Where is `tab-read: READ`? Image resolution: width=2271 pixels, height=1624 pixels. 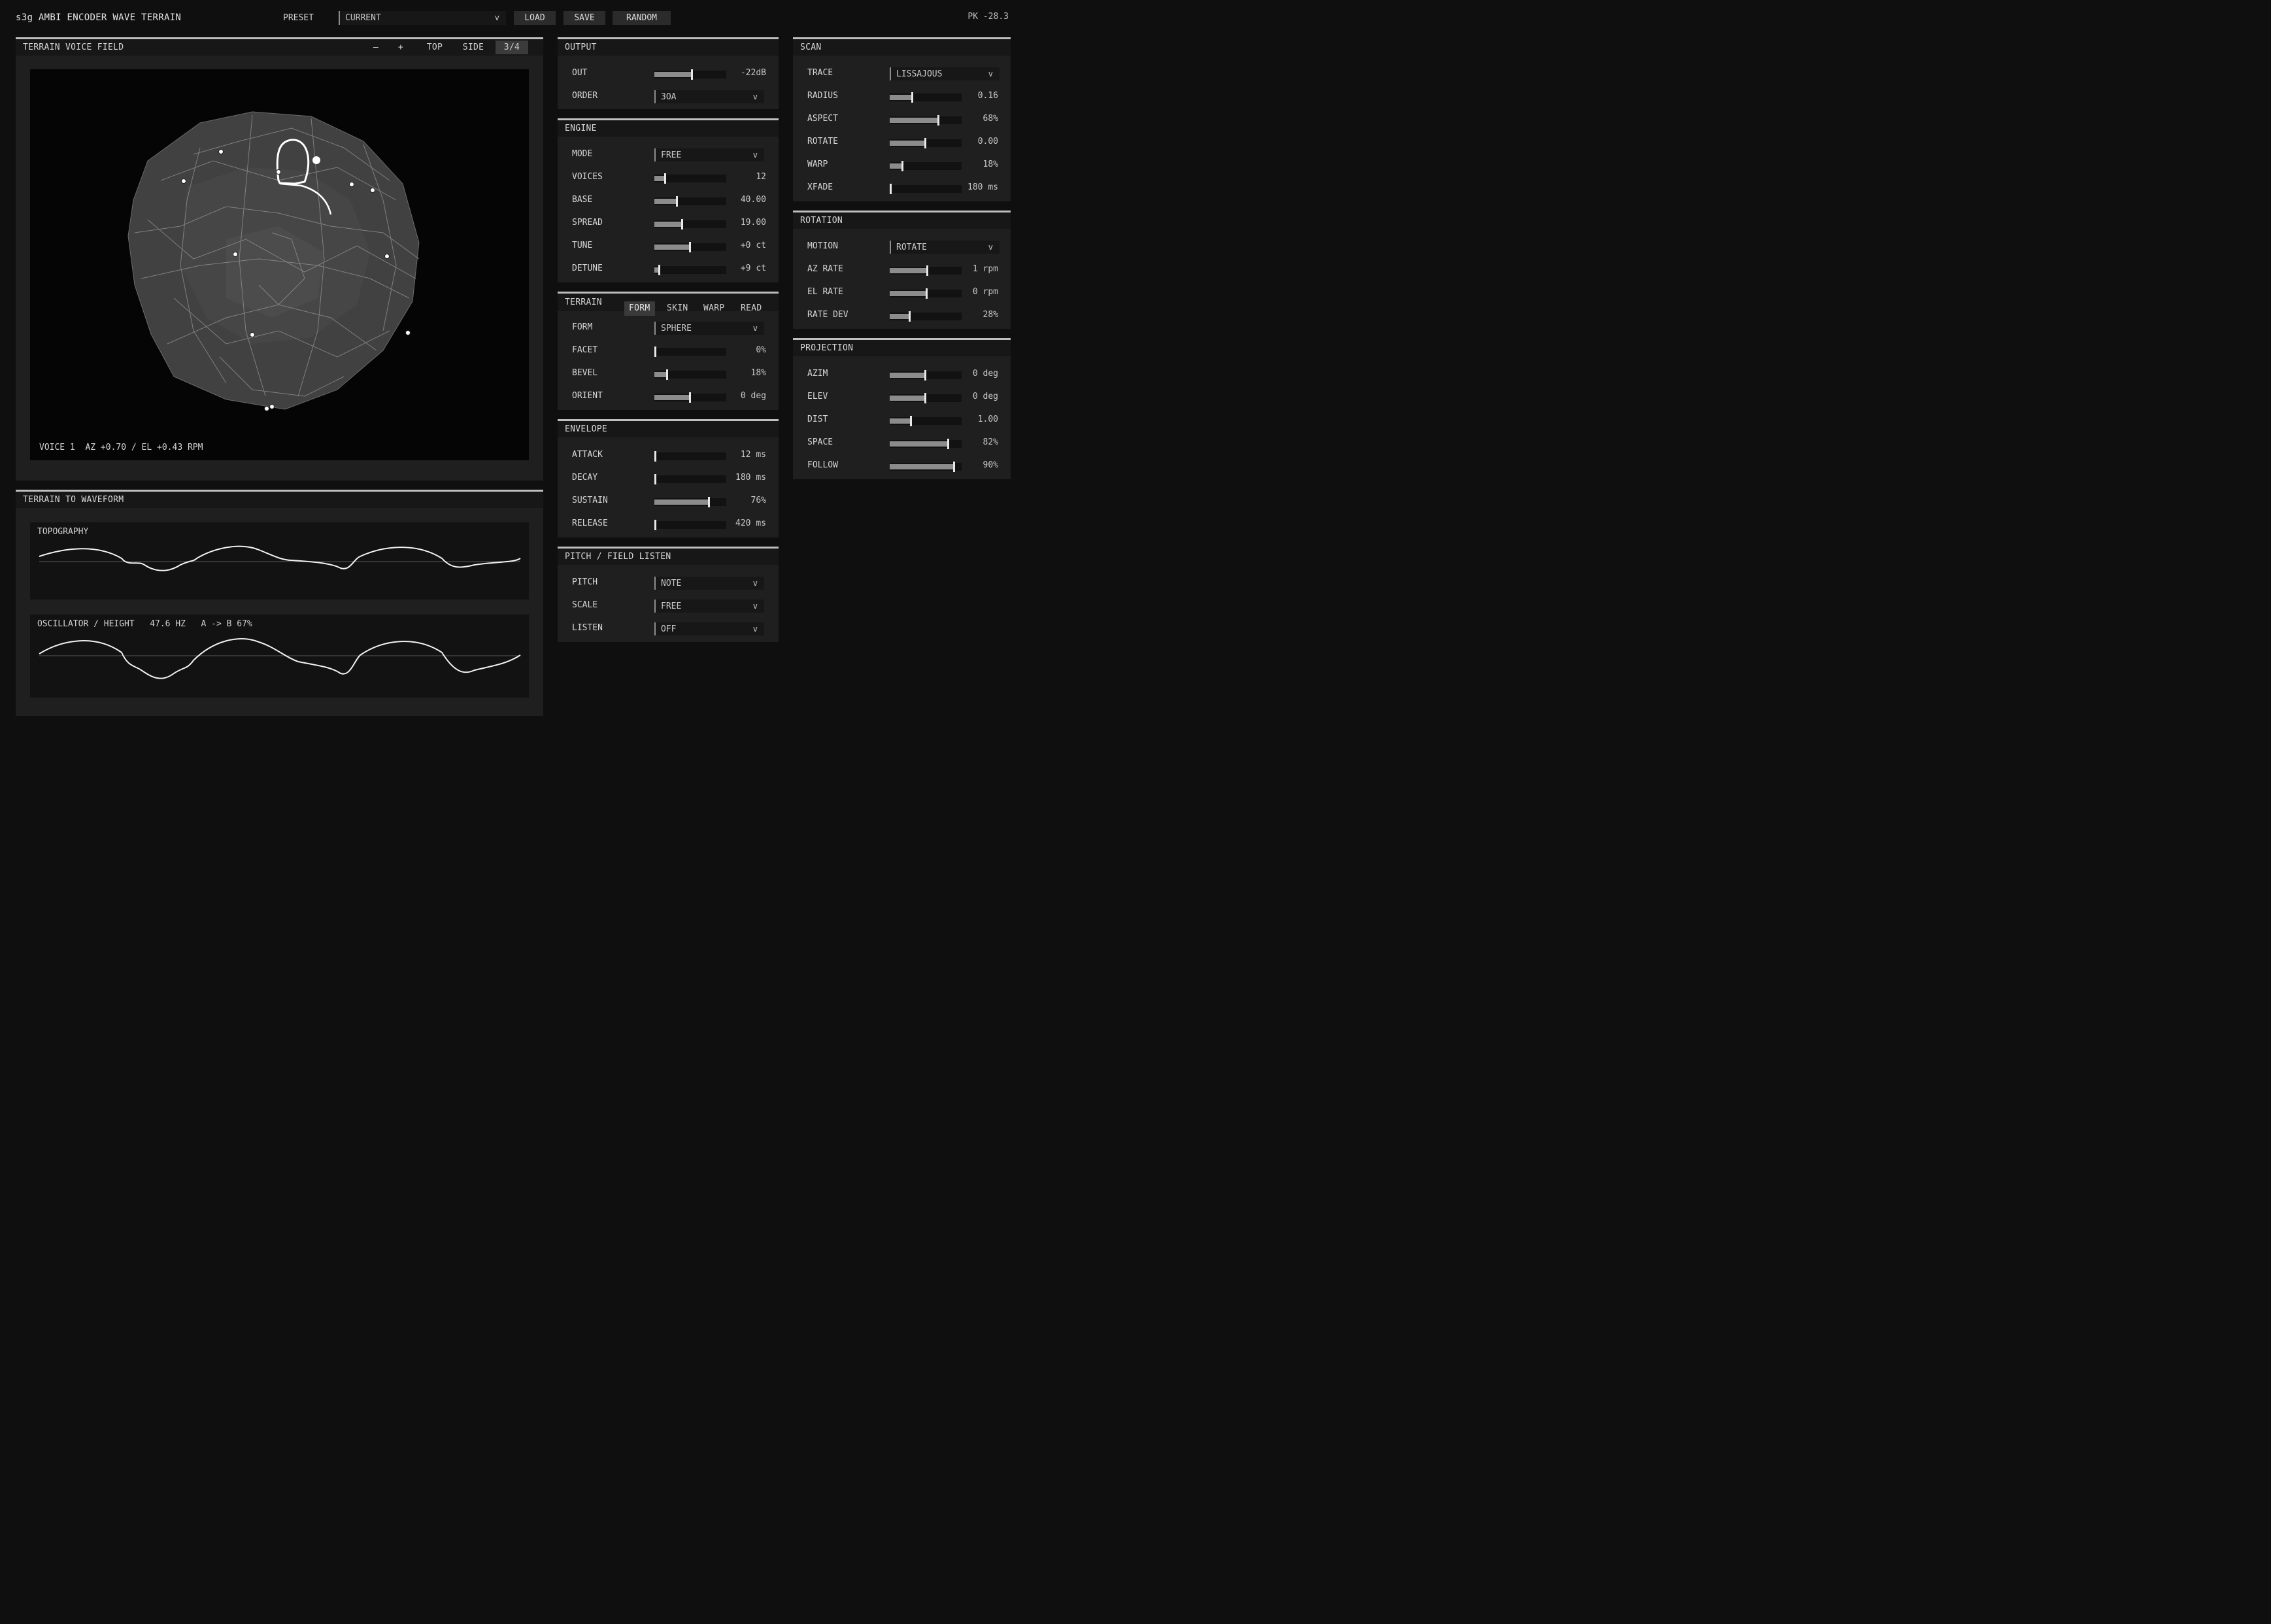
tab-read: READ is located at coordinates (751, 308).